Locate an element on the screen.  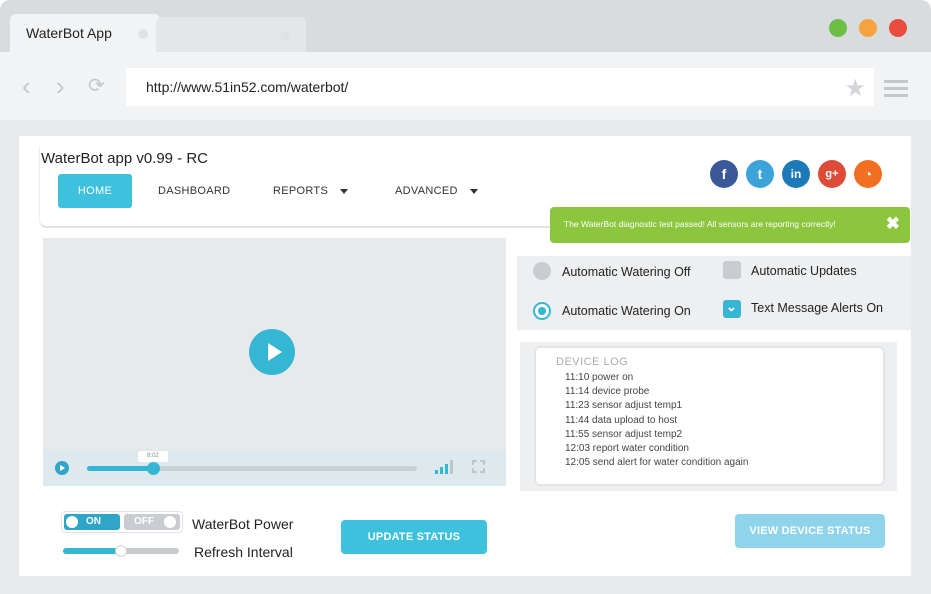
refresh-interval-slider is located at coordinates (121, 551).